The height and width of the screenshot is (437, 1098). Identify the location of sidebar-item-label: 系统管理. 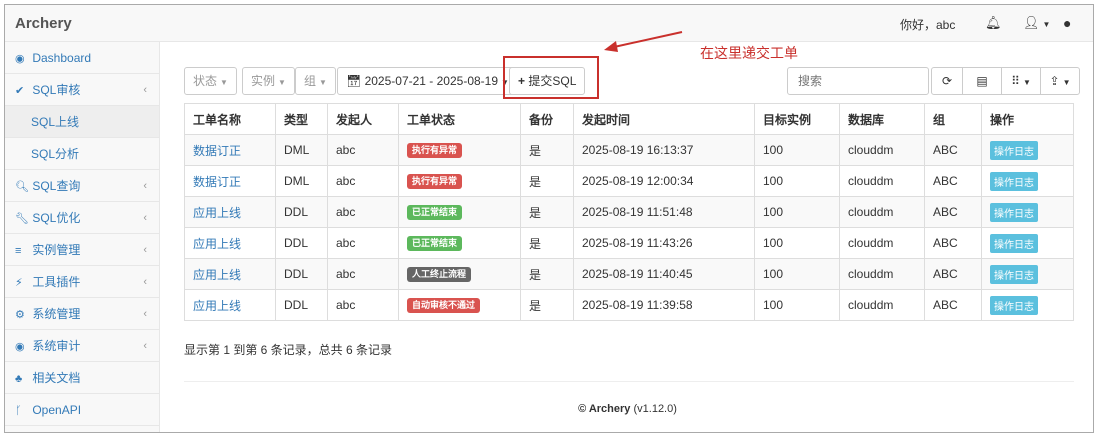
(56, 314).